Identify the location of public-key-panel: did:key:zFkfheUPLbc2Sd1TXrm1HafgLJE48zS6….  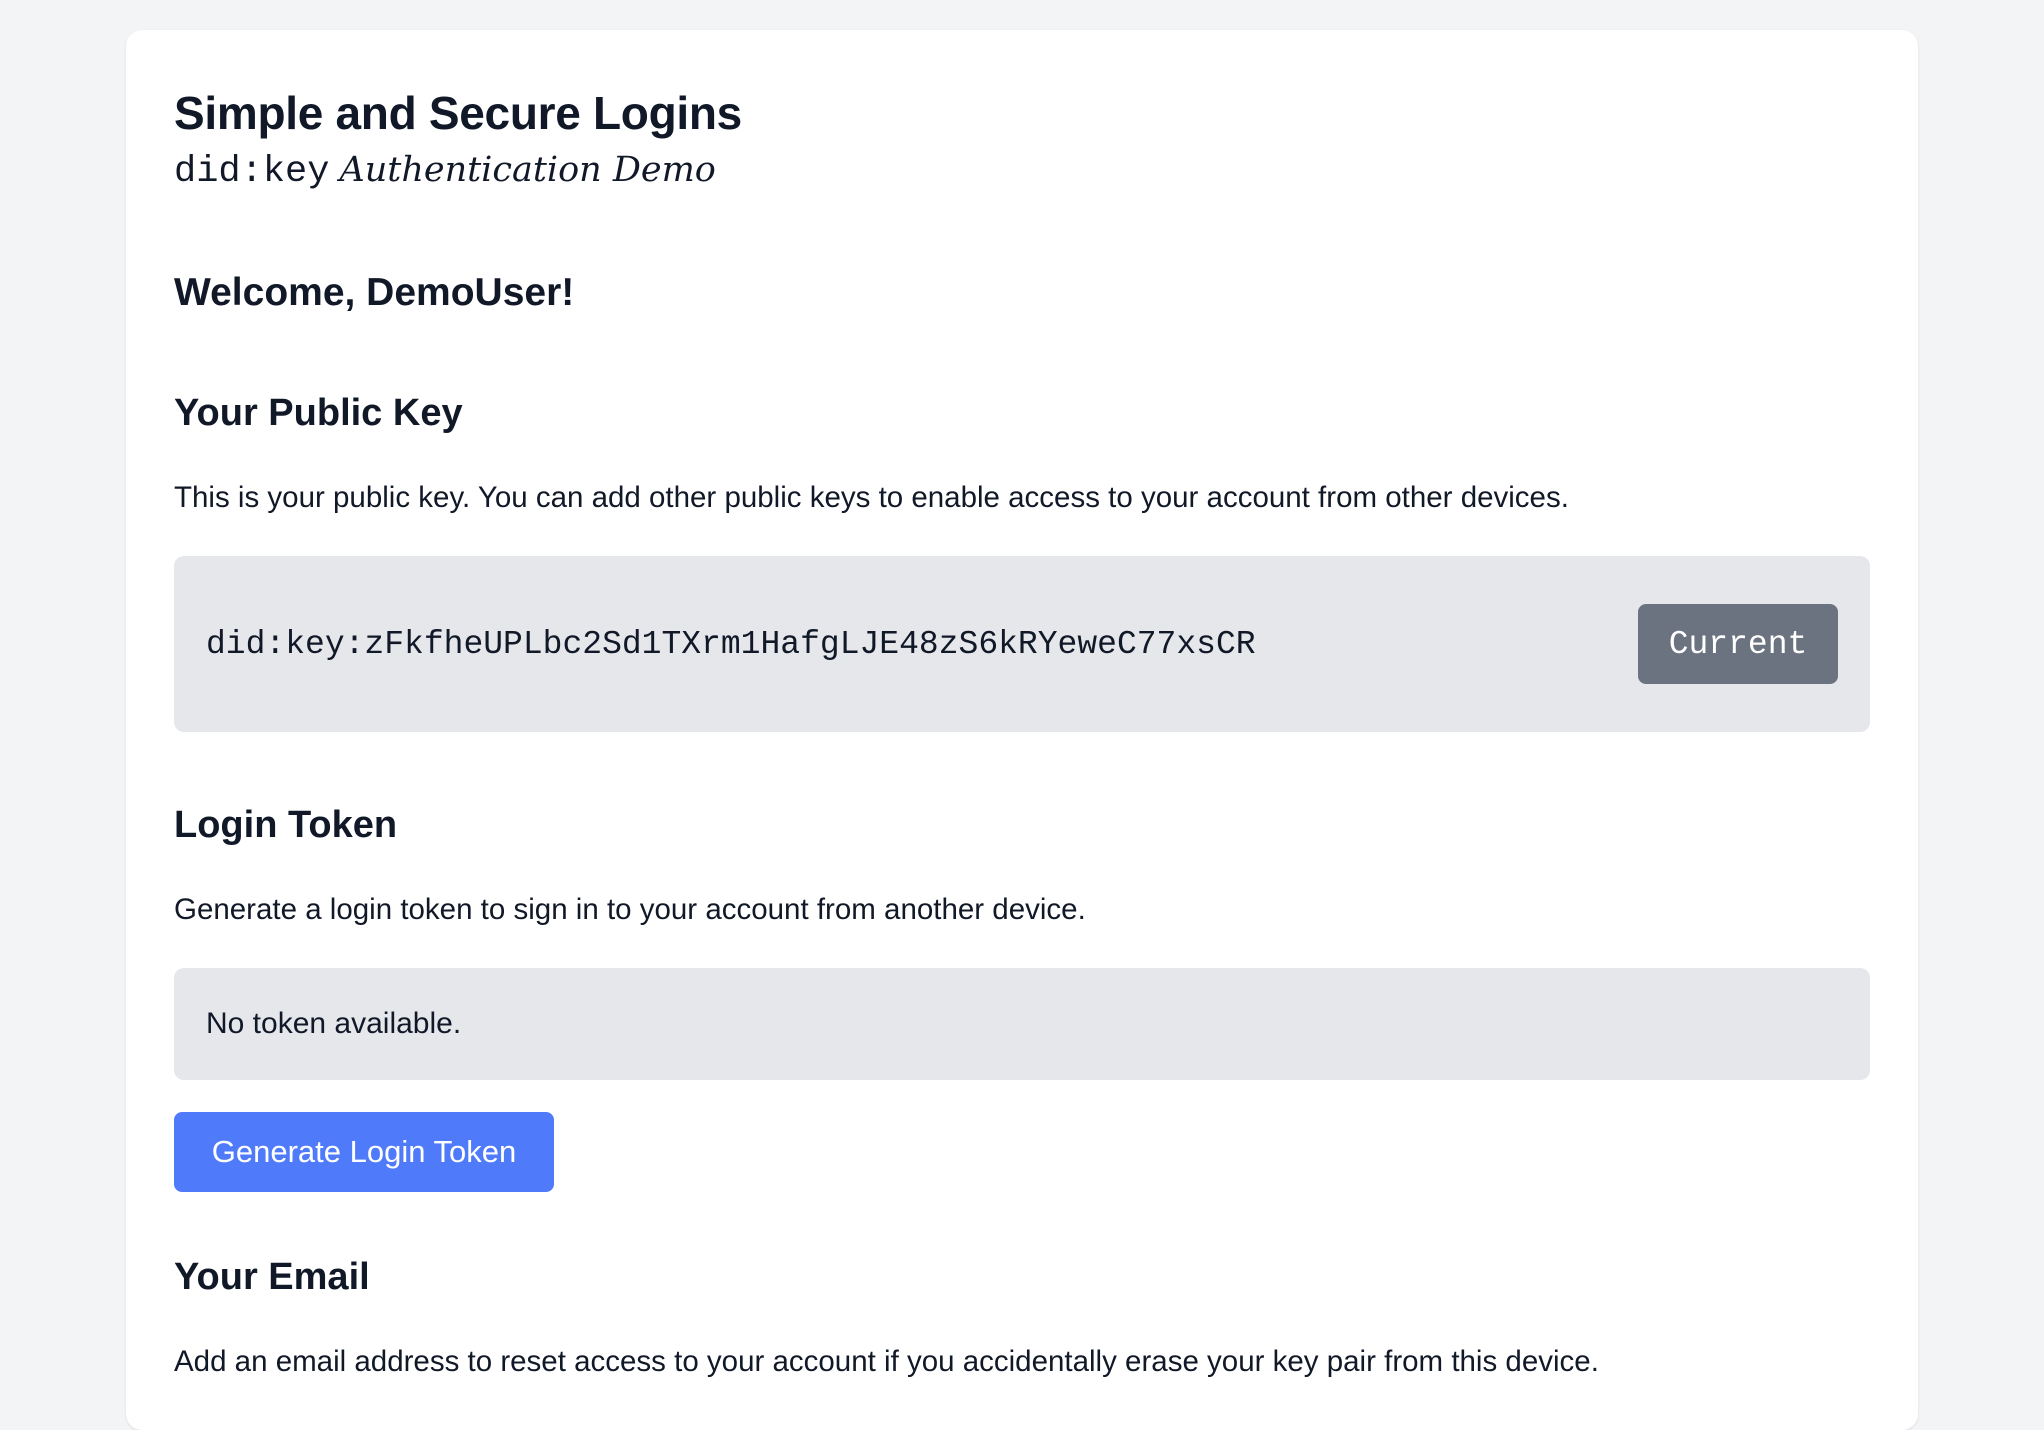
(1022, 644).